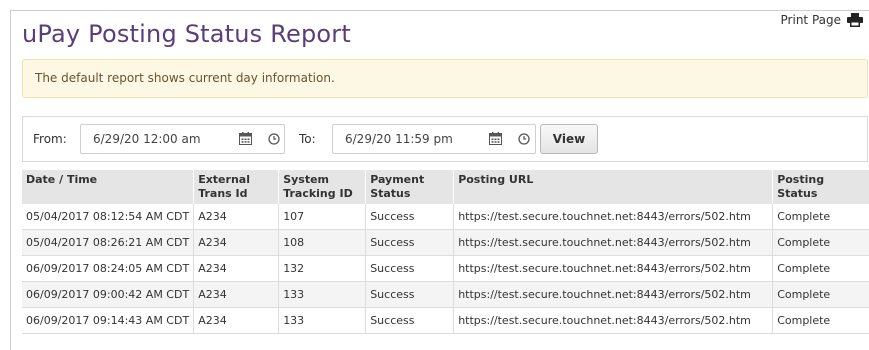 This screenshot has width=869, height=350. What do you see at coordinates (399, 139) in the screenshot?
I see `to-datetime-value: 6/29/20 11:59 pm` at bounding box center [399, 139].